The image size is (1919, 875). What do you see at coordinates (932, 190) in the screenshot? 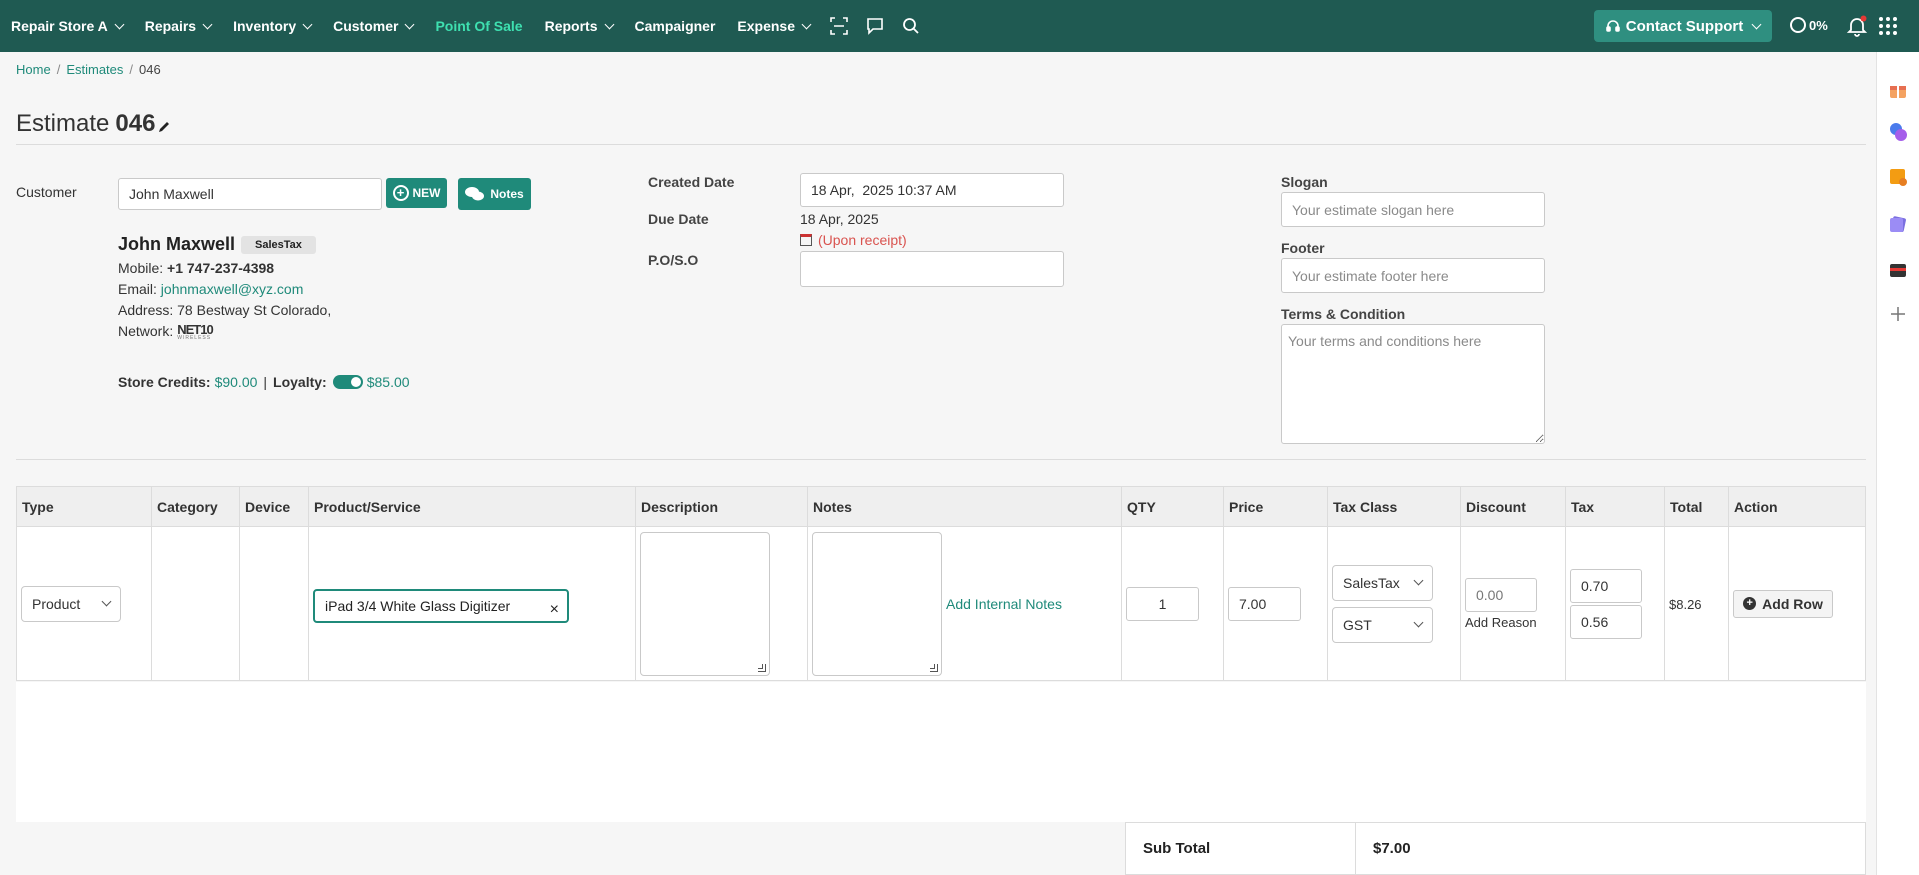
I see `created-date-input` at bounding box center [932, 190].